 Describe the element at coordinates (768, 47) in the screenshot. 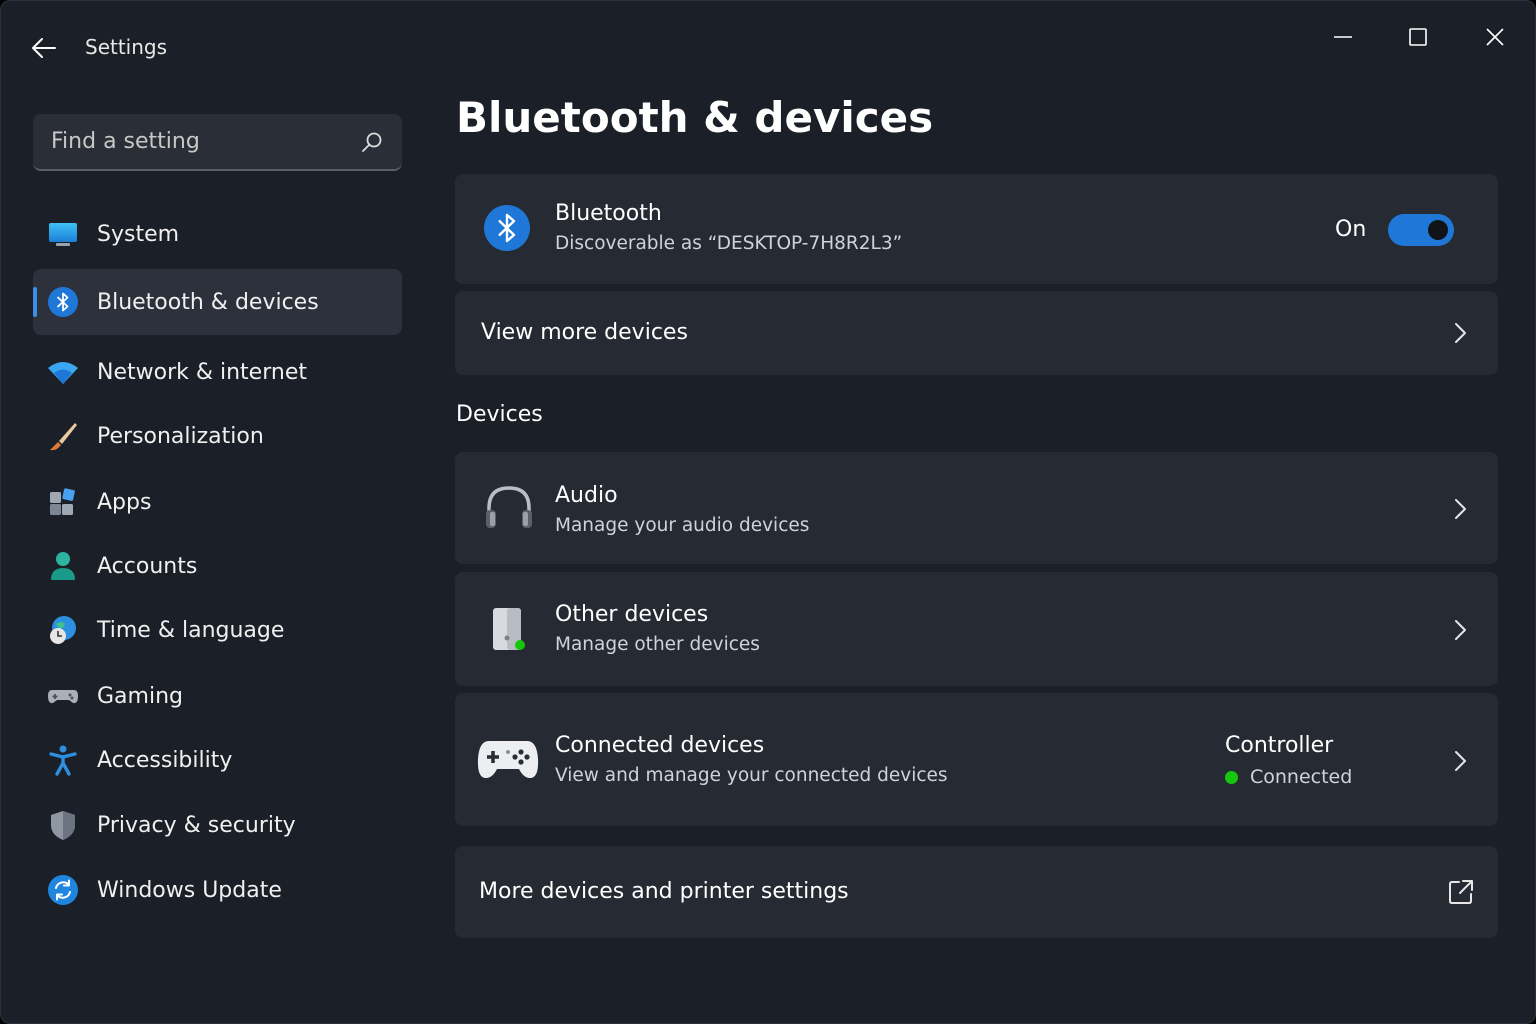

I see `title-bar: Settings` at that location.